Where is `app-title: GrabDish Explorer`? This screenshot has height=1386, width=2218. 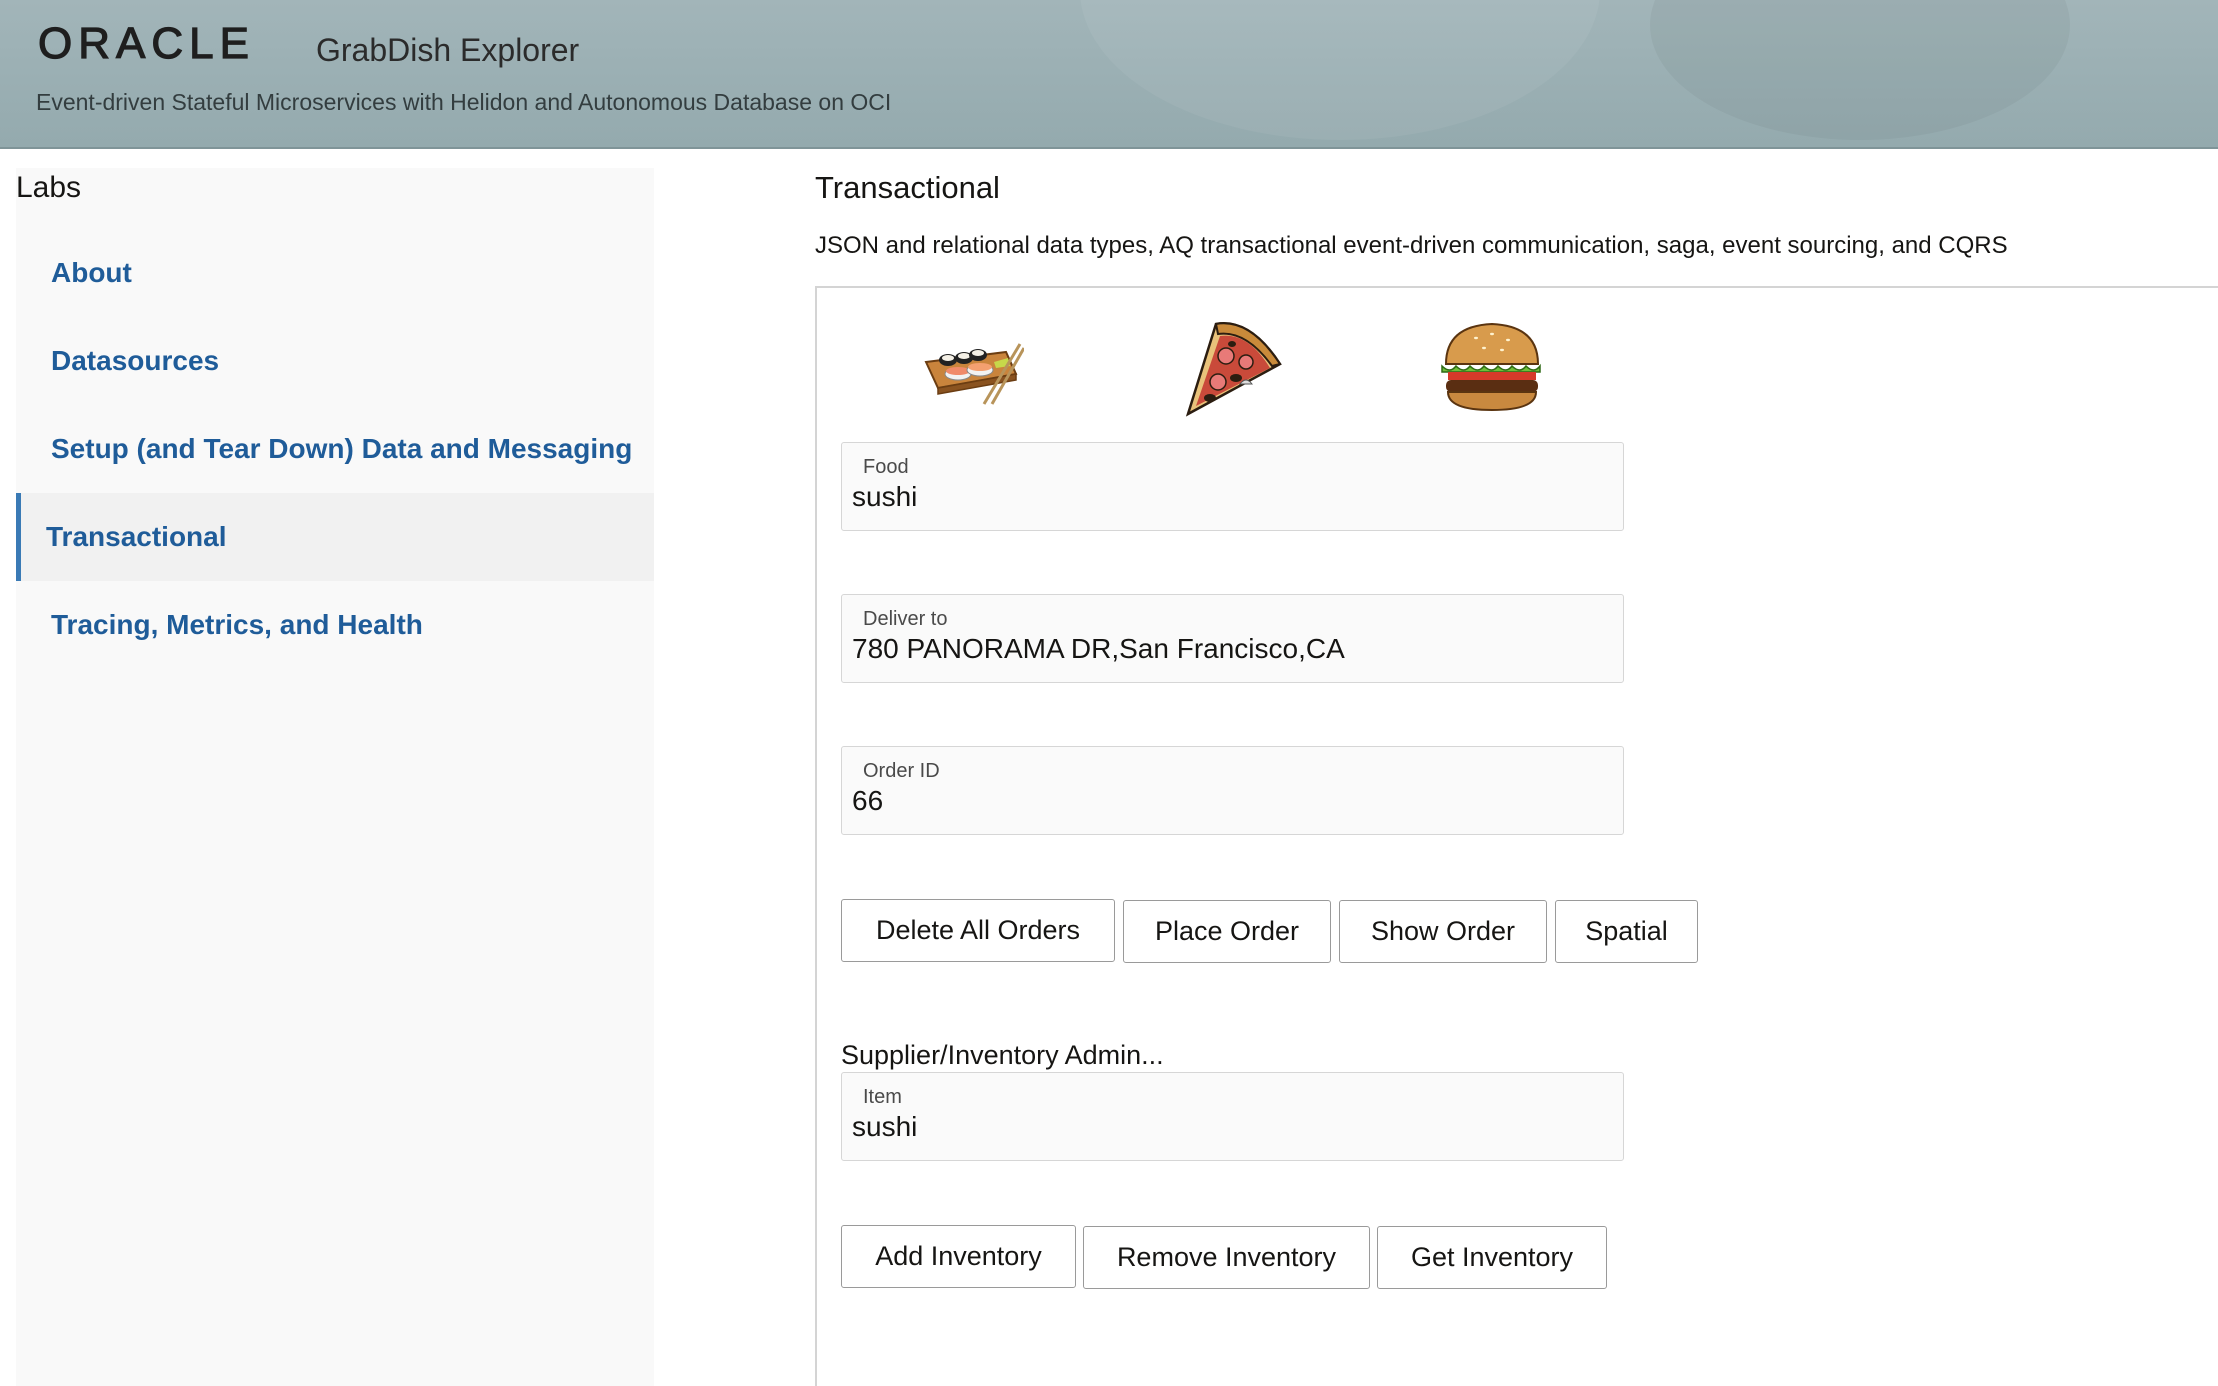
app-title: GrabDish Explorer is located at coordinates (448, 50).